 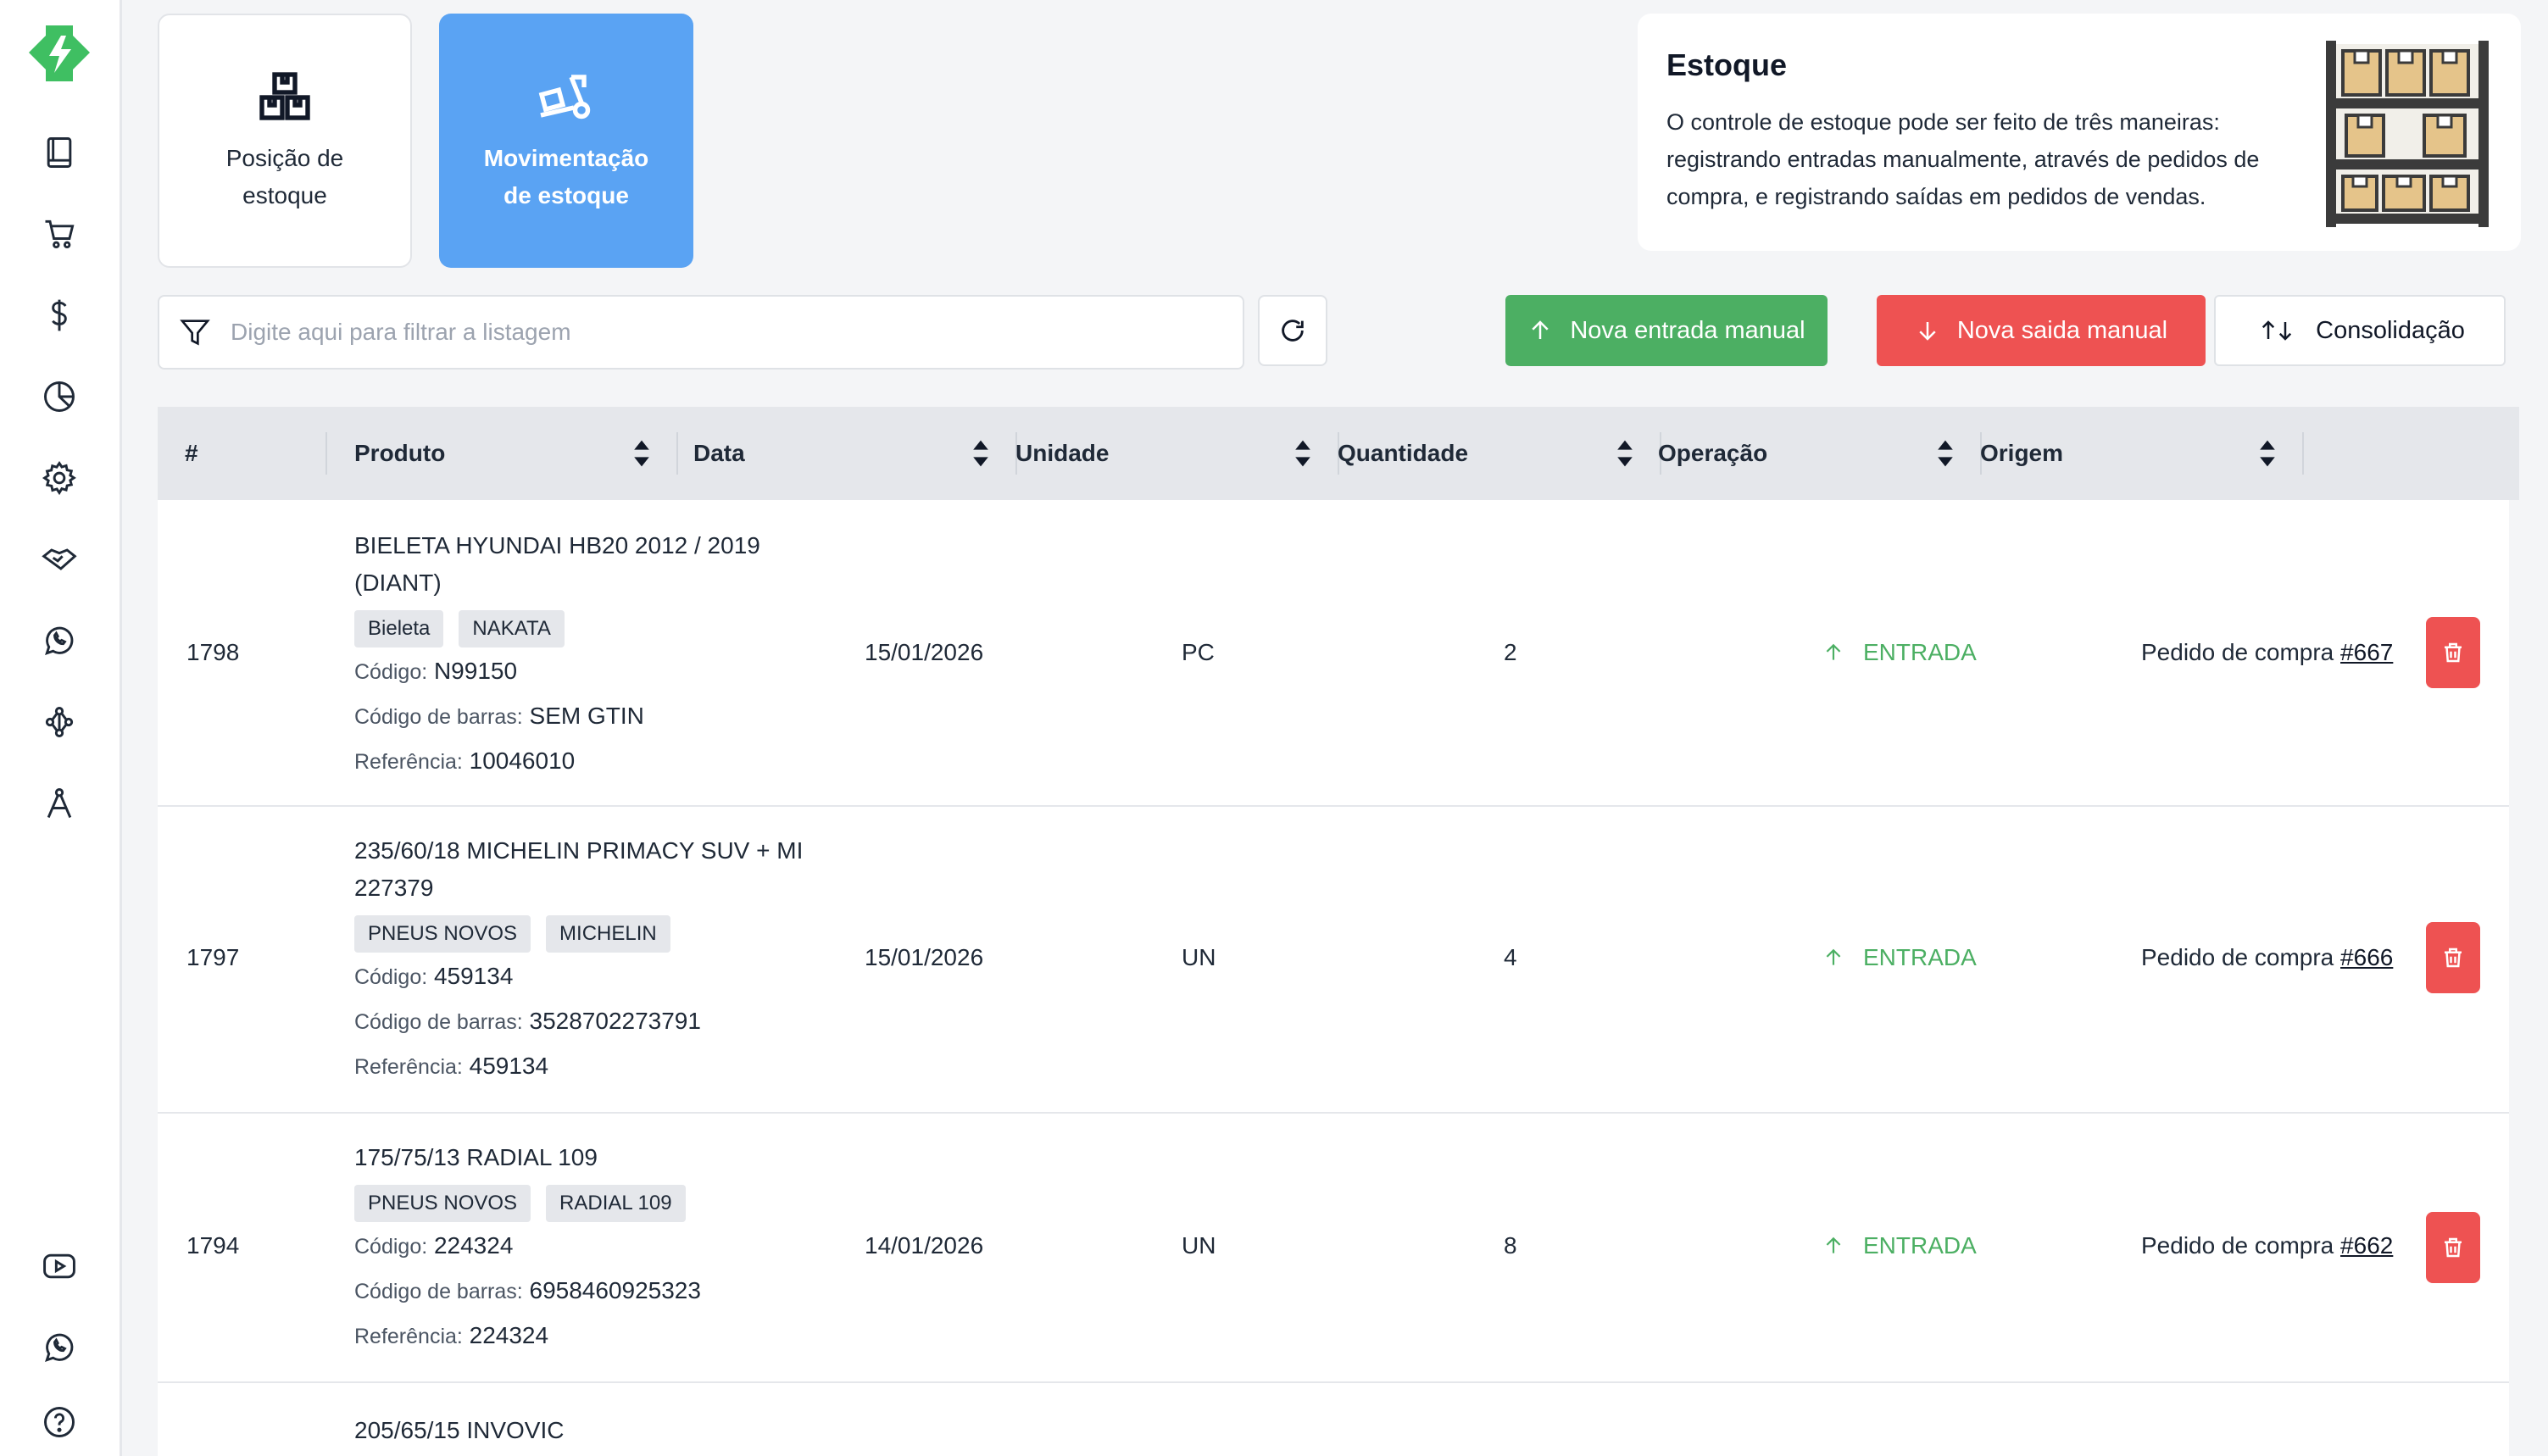 I want to click on row-id: 1798, so click(x=213, y=652).